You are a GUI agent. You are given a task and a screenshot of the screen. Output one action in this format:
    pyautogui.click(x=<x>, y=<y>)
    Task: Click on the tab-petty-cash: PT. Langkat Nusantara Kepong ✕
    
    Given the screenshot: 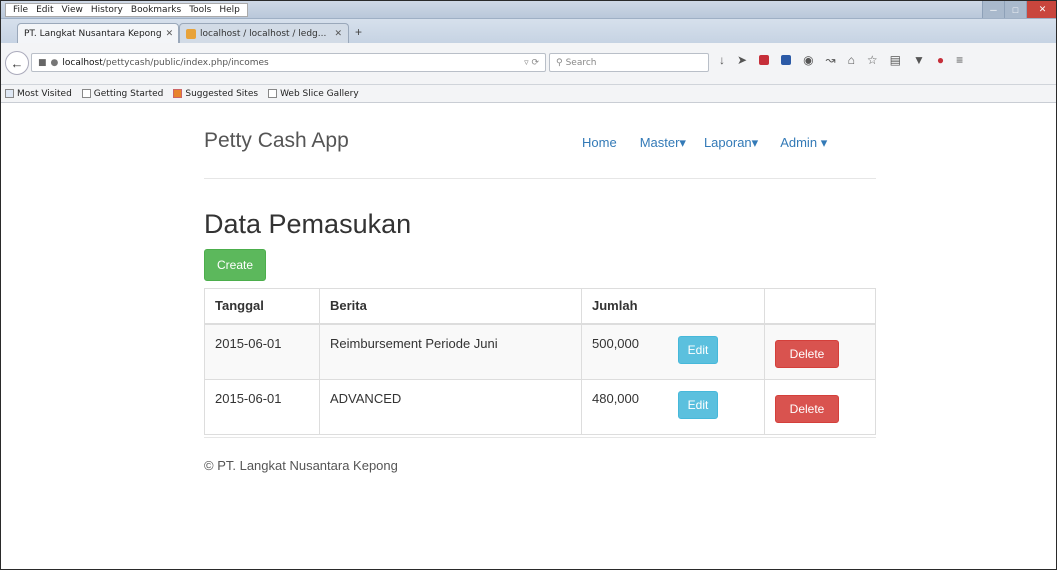 What is the action you would take?
    pyautogui.click(x=98, y=33)
    